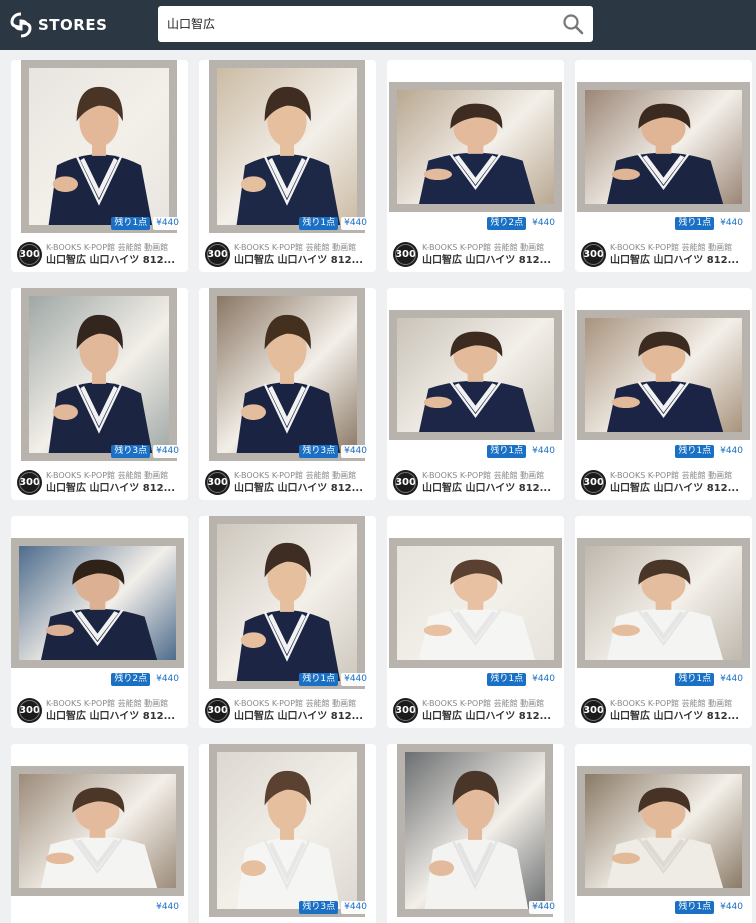  What do you see at coordinates (573, 24) in the screenshot?
I see `search-icon` at bounding box center [573, 24].